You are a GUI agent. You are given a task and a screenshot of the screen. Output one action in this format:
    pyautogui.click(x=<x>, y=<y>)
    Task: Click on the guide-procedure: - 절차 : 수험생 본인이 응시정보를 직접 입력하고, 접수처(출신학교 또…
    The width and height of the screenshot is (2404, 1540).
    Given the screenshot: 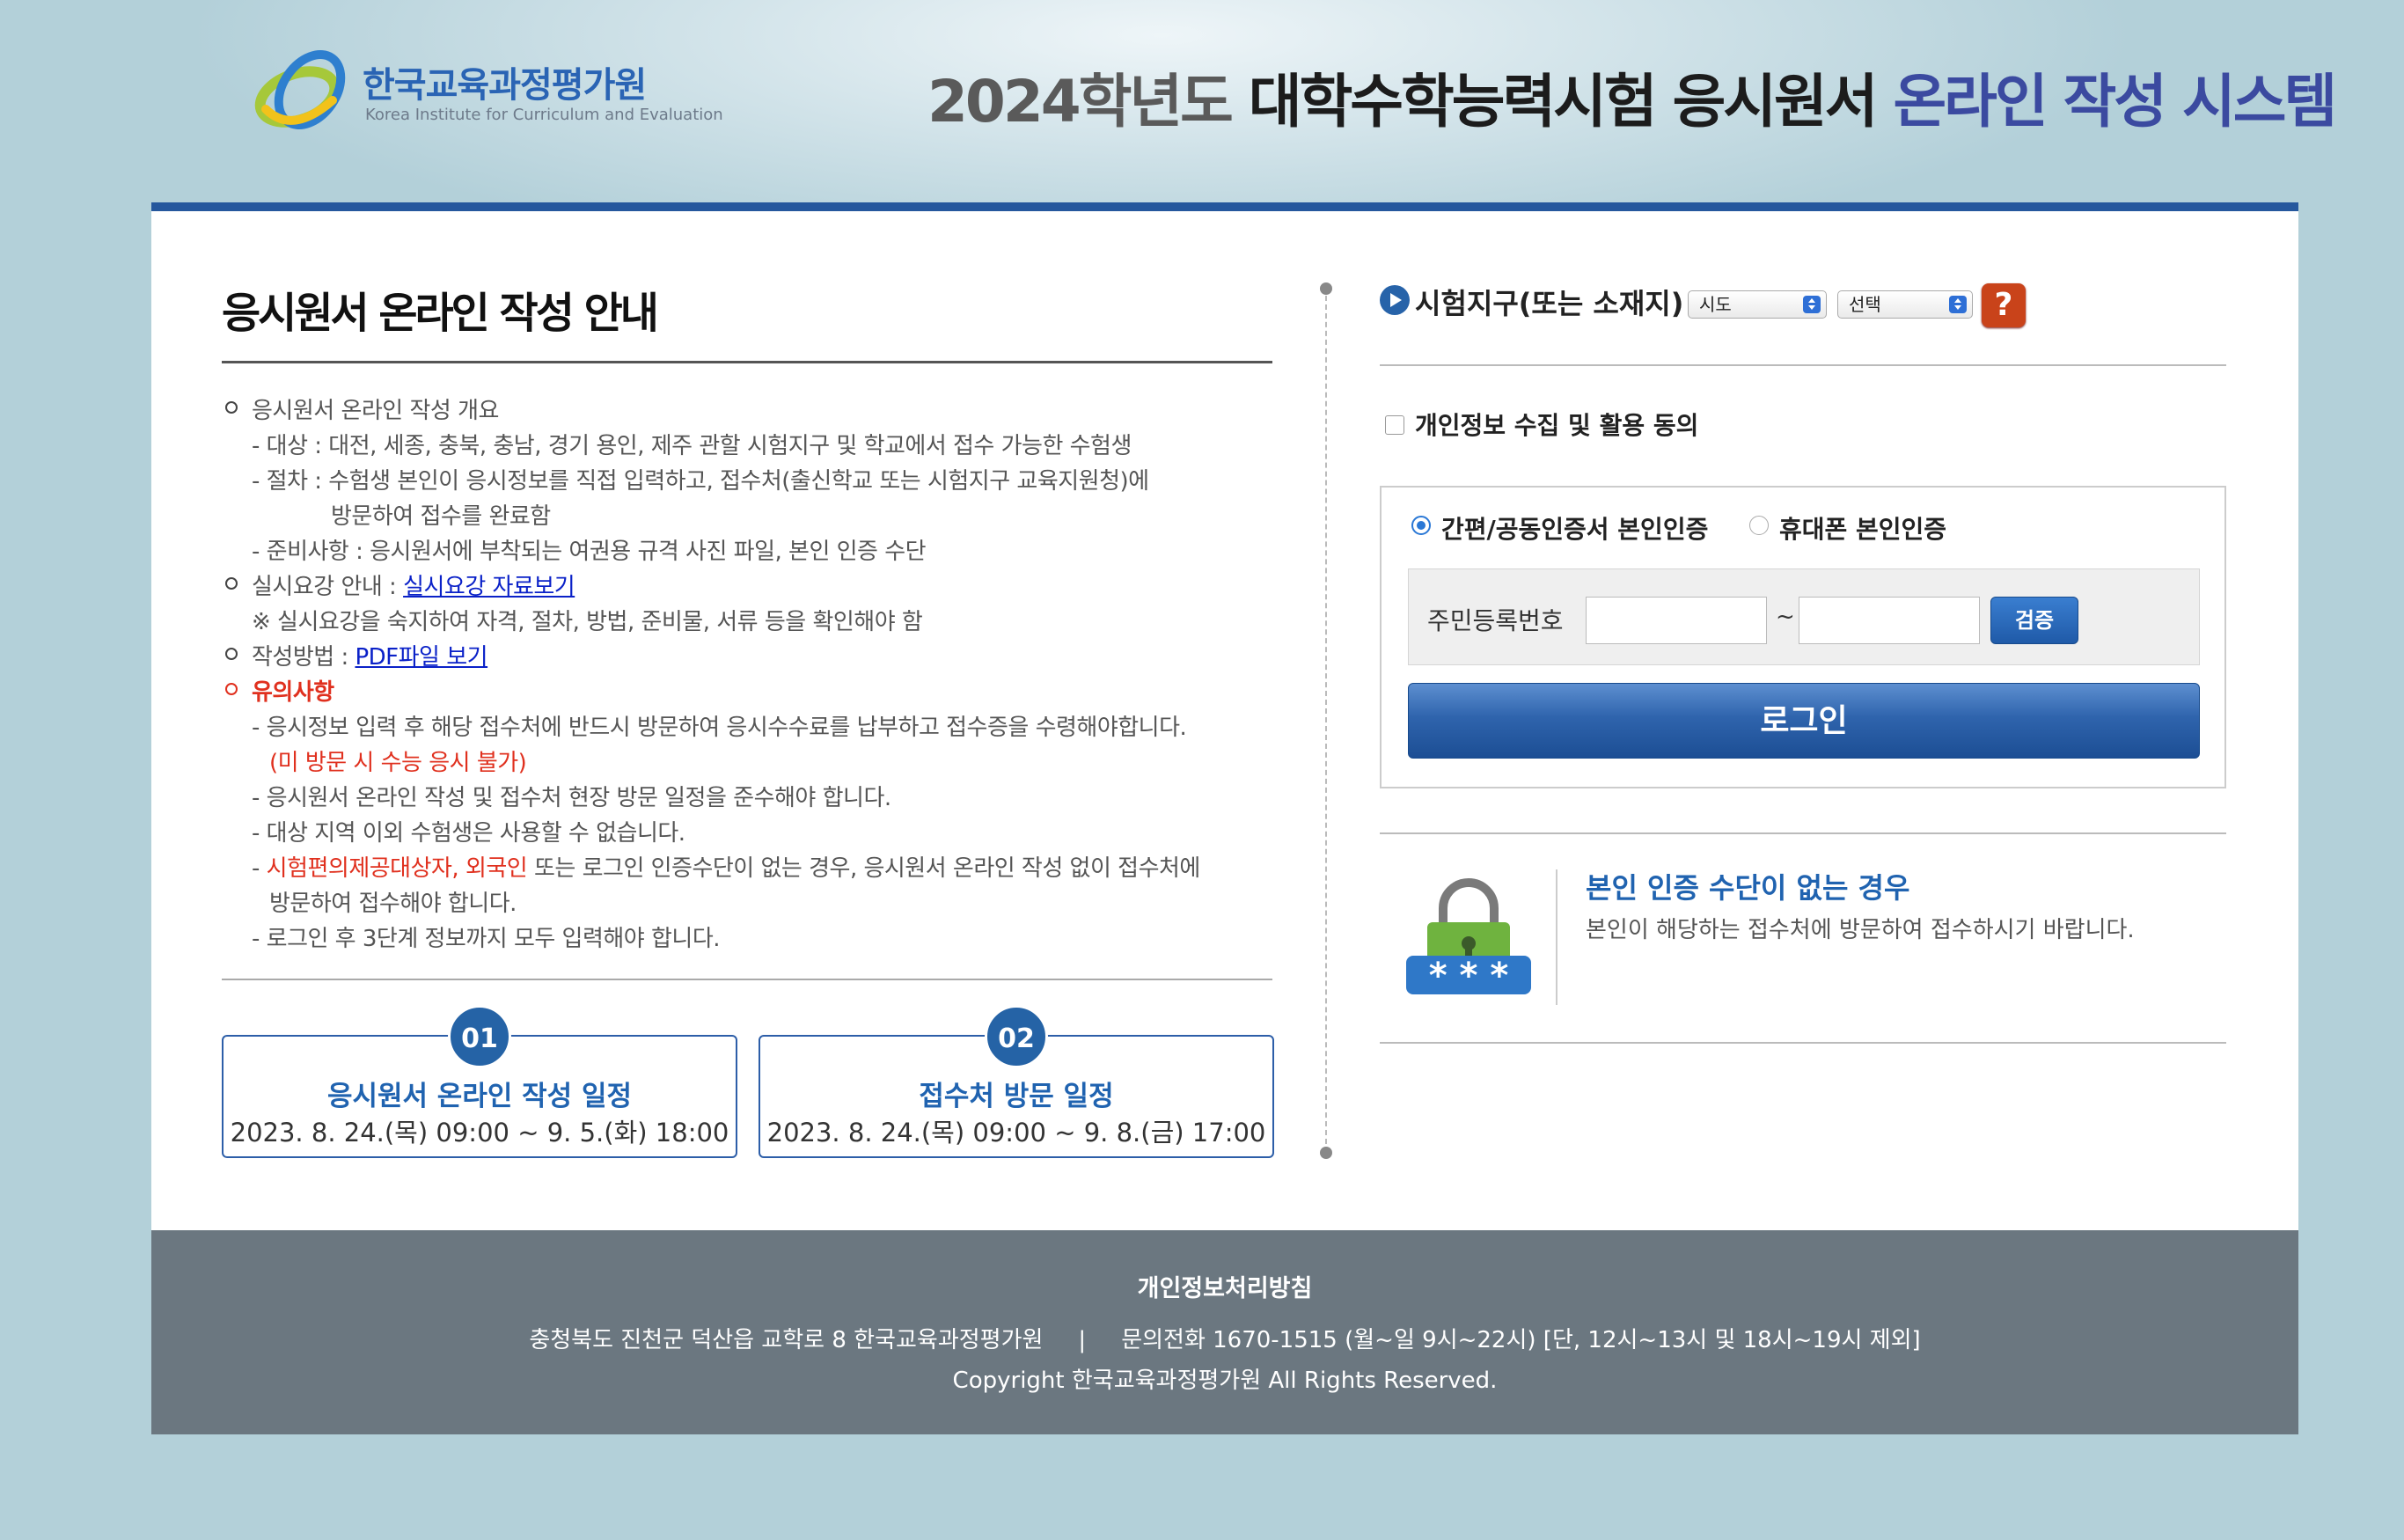 What is the action you would take?
    pyautogui.click(x=701, y=482)
    